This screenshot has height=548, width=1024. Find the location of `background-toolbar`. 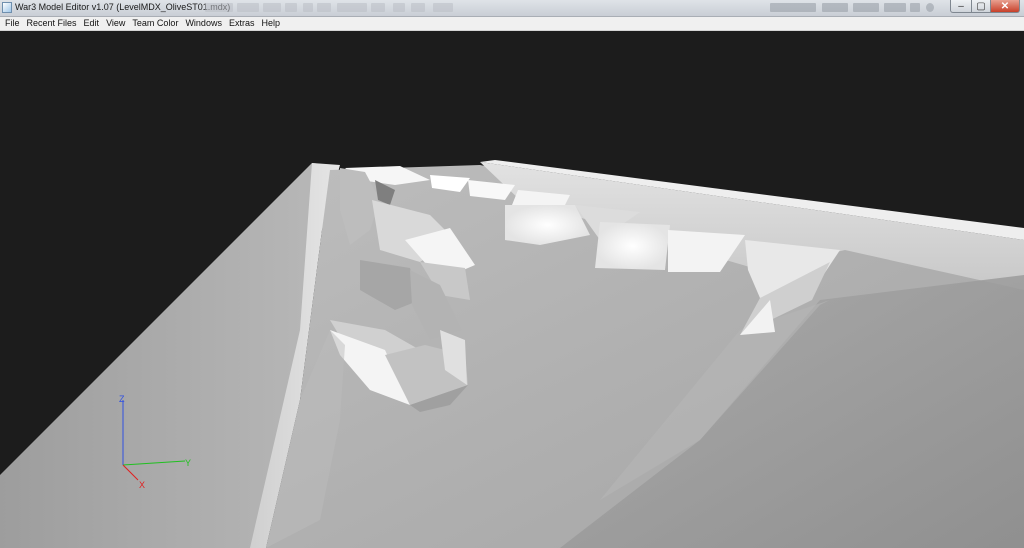

background-toolbar is located at coordinates (475, 8).